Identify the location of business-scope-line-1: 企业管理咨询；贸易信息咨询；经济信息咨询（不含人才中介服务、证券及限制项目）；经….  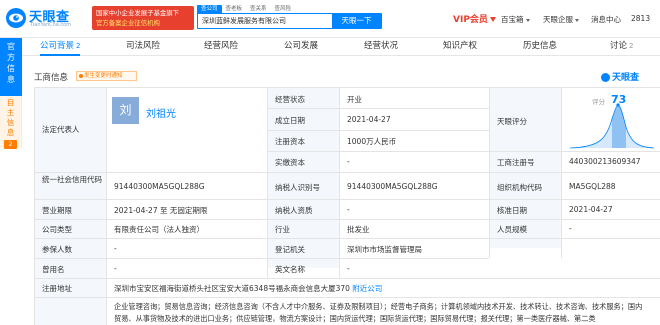
(378, 306).